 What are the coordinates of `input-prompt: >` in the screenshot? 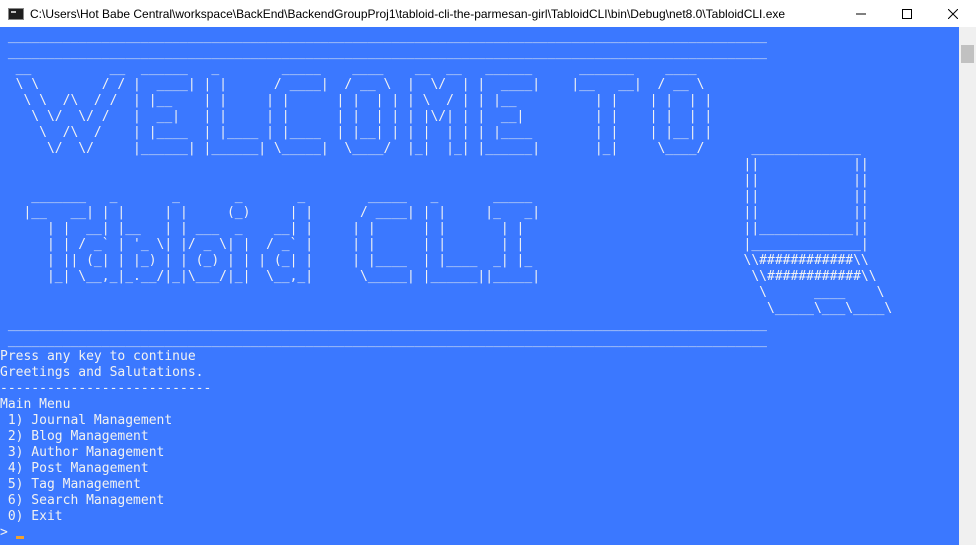 It's located at (479, 533).